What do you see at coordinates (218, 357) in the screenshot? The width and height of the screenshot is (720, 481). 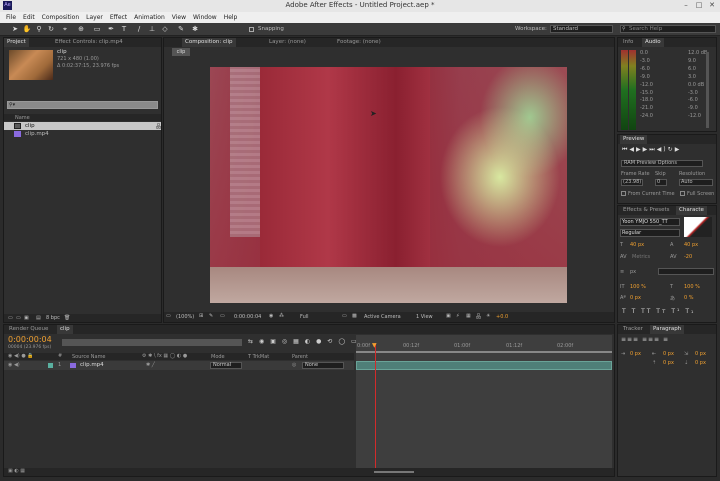 I see `column-mode: Mode` at bounding box center [218, 357].